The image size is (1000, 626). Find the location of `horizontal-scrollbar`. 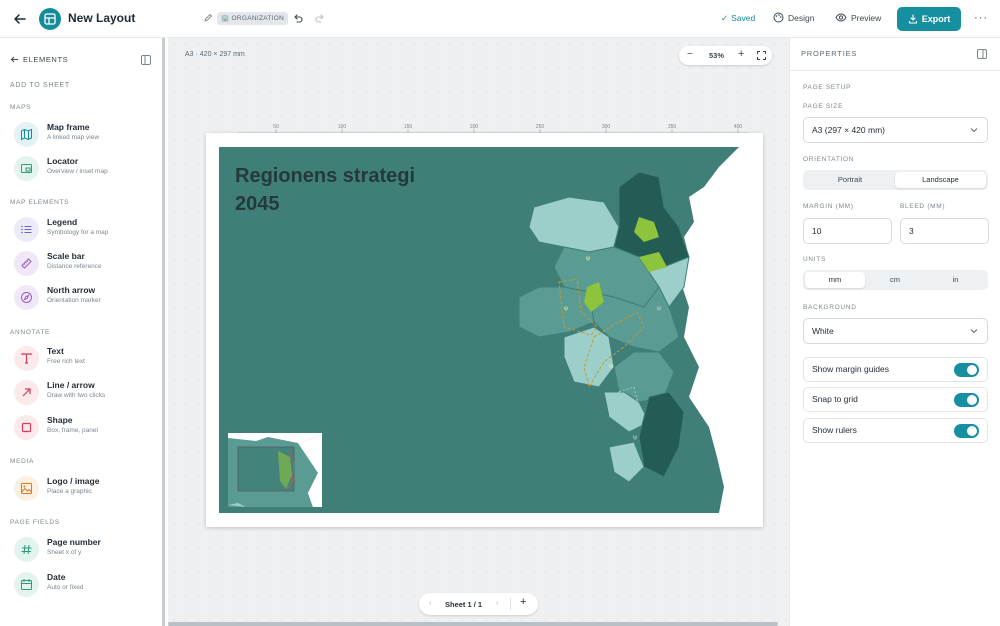

horizontal-scrollbar is located at coordinates (473, 624).